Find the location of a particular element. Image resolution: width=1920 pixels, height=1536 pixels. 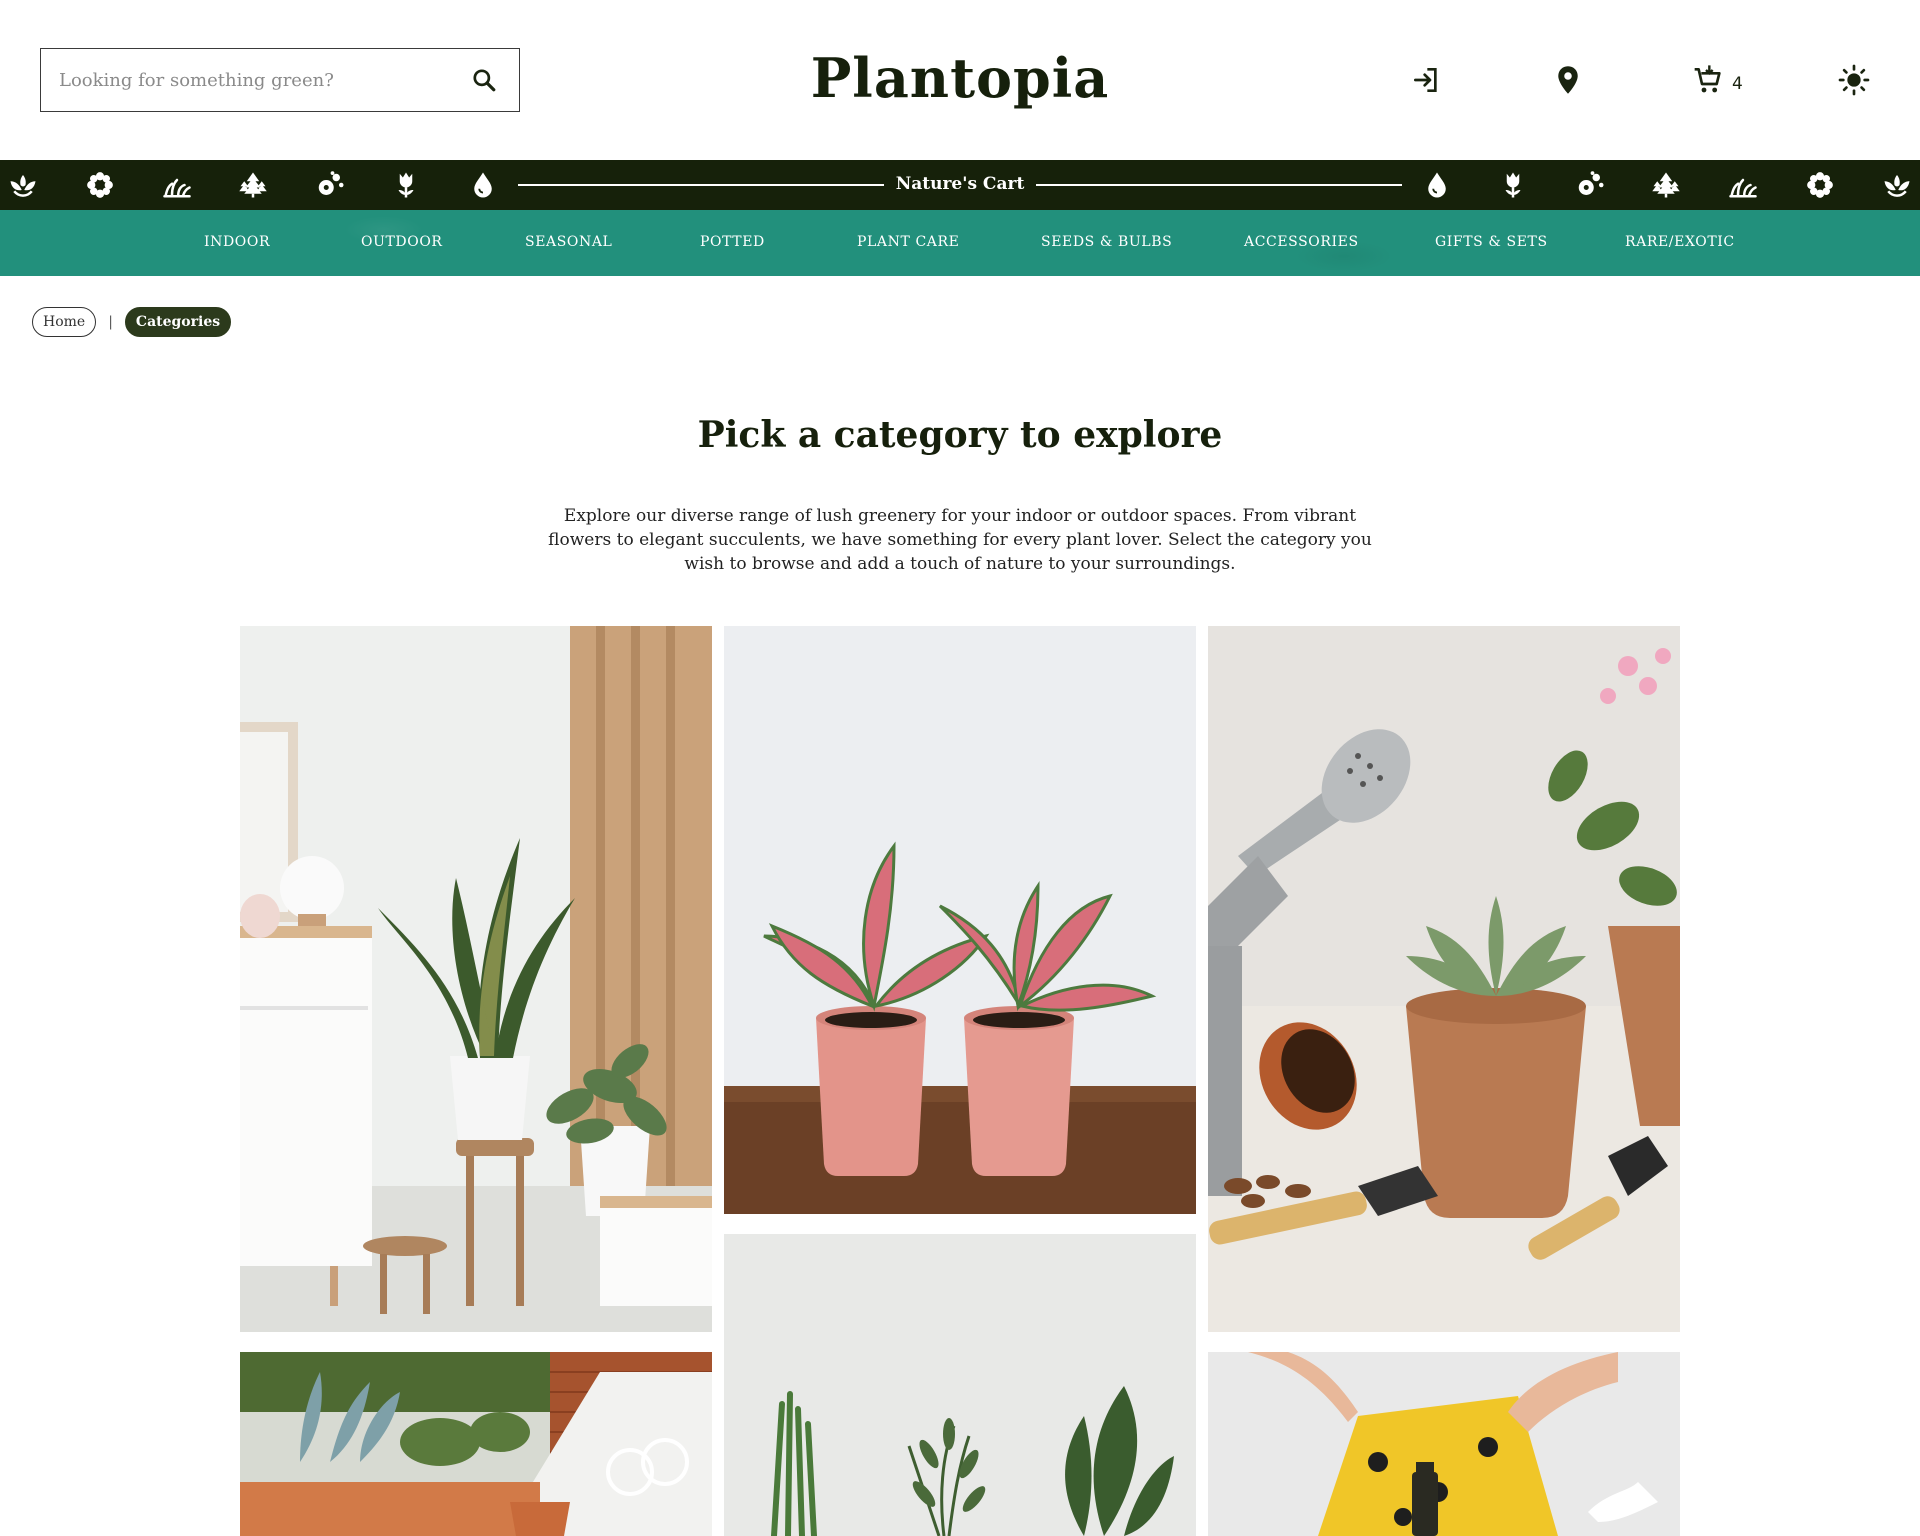

nav-item-rare-exotic: RARE/EXOTIC is located at coordinates (1680, 242).